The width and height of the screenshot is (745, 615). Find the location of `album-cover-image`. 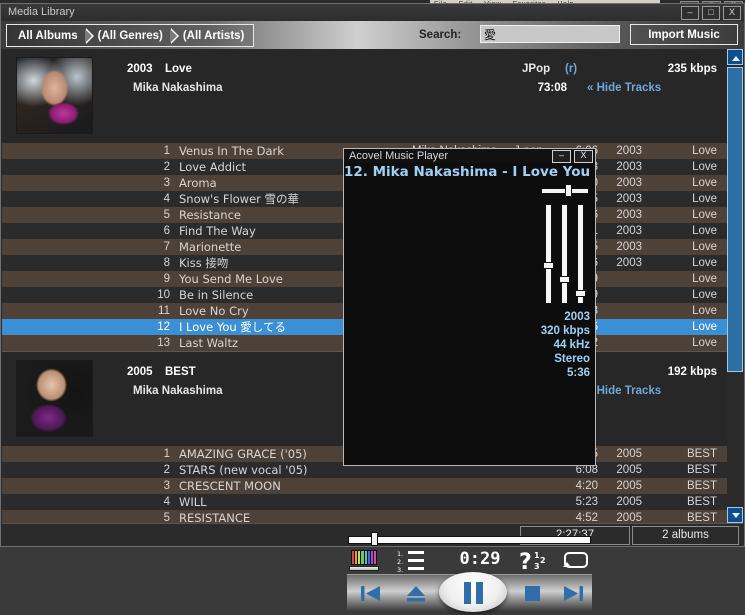

album-cover-image is located at coordinates (54, 95).